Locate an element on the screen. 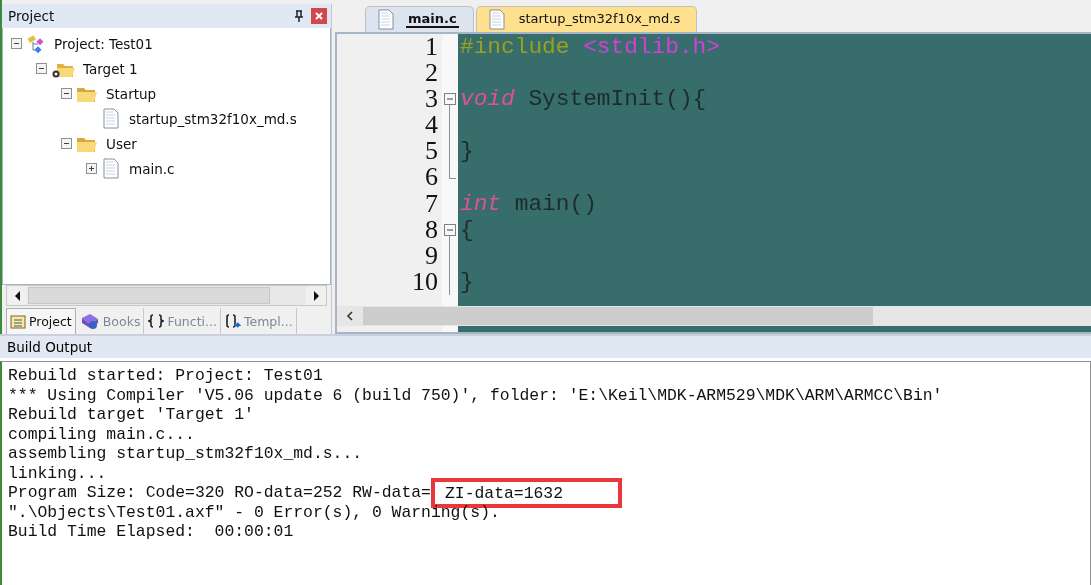 Image resolution: width=1091 pixels, height=585 pixels. template-icon is located at coordinates (232, 321).